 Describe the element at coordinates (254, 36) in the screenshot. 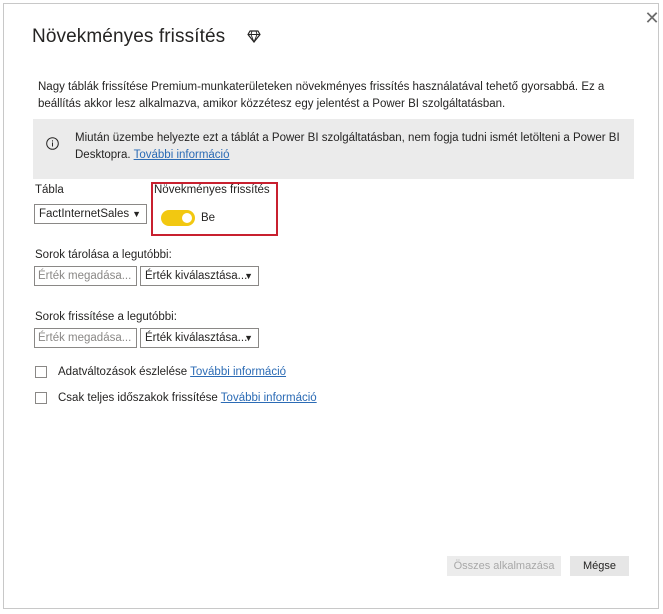

I see `diamond-icon` at that location.